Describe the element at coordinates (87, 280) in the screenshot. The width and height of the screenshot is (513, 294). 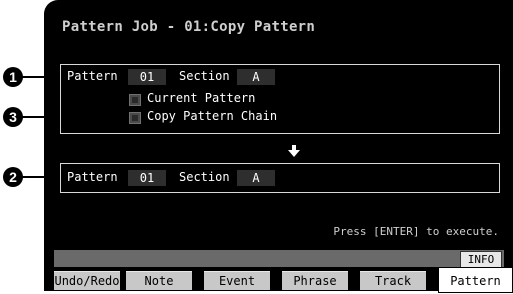
I see `tab-undo-redo: Undo/Redo` at that location.